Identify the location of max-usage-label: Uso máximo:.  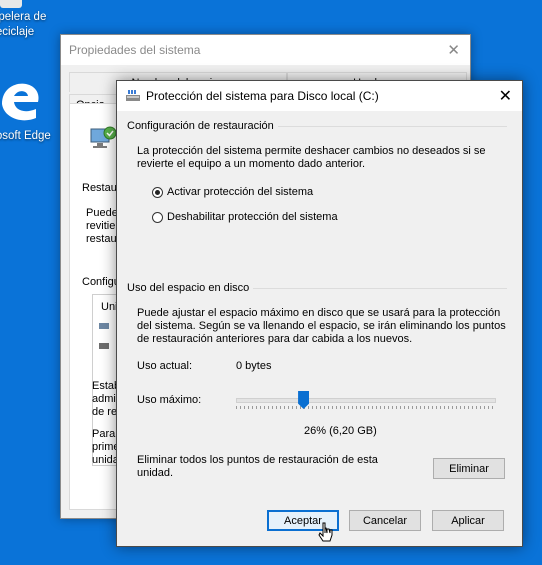
(169, 400).